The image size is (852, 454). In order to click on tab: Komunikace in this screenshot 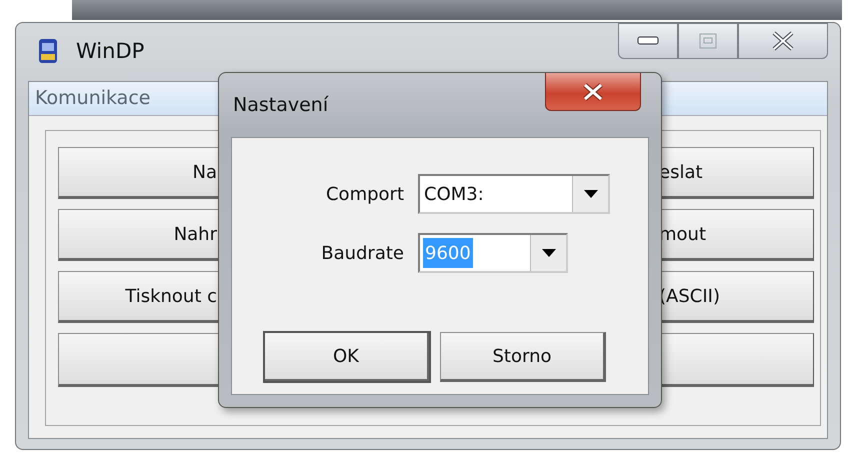, I will do `click(92, 98)`.